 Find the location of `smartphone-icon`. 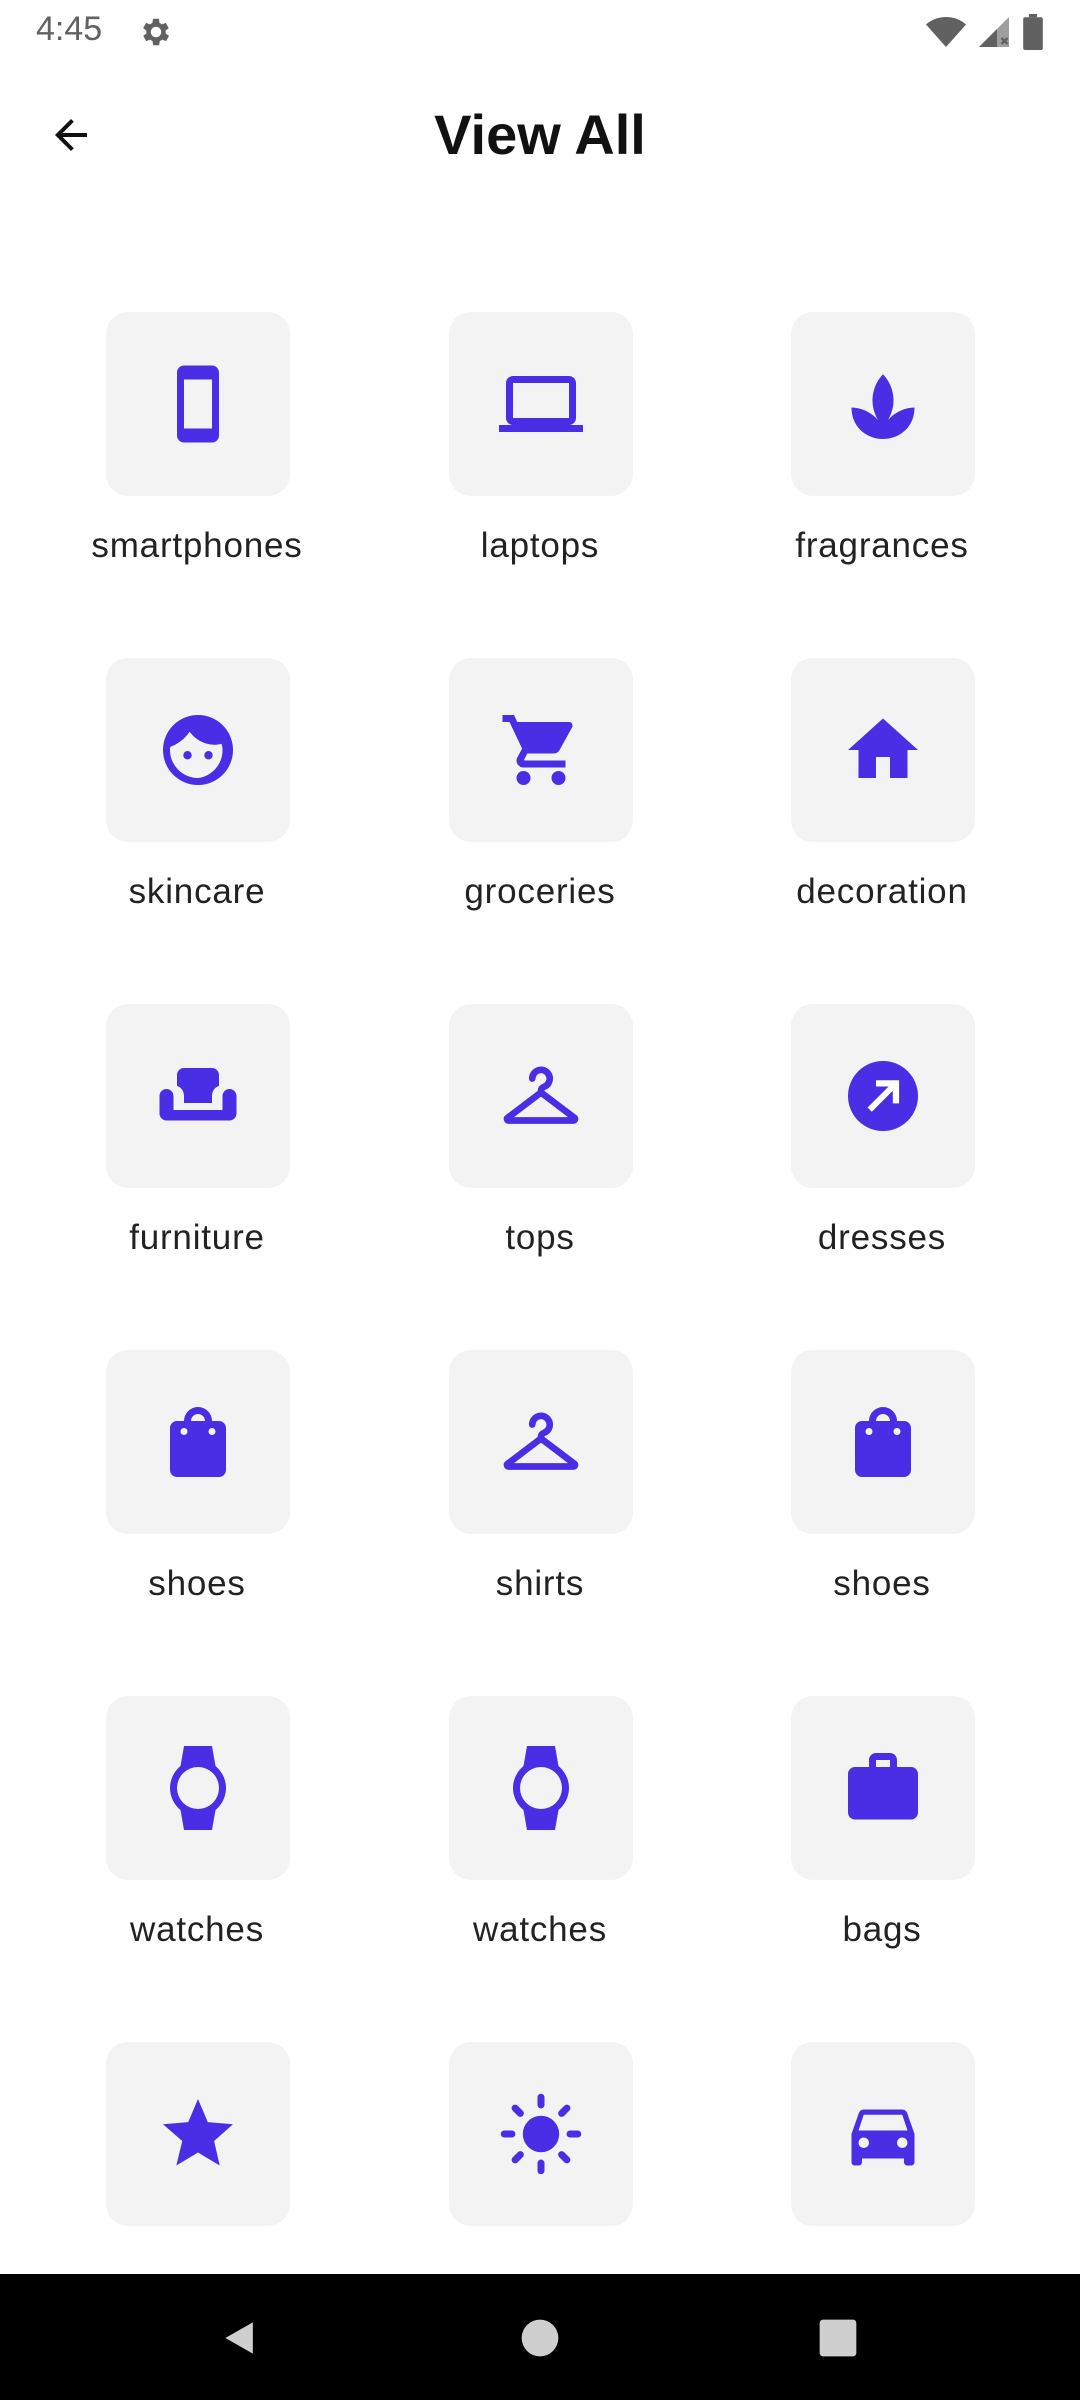

smartphone-icon is located at coordinates (198, 404).